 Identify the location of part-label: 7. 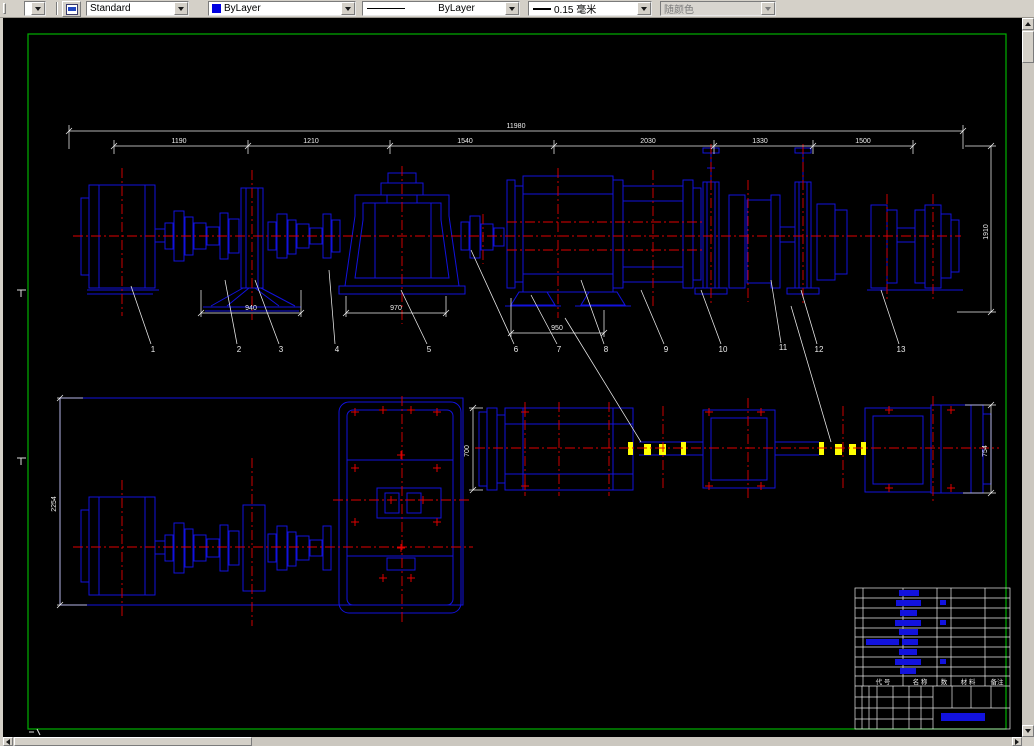
(559, 349).